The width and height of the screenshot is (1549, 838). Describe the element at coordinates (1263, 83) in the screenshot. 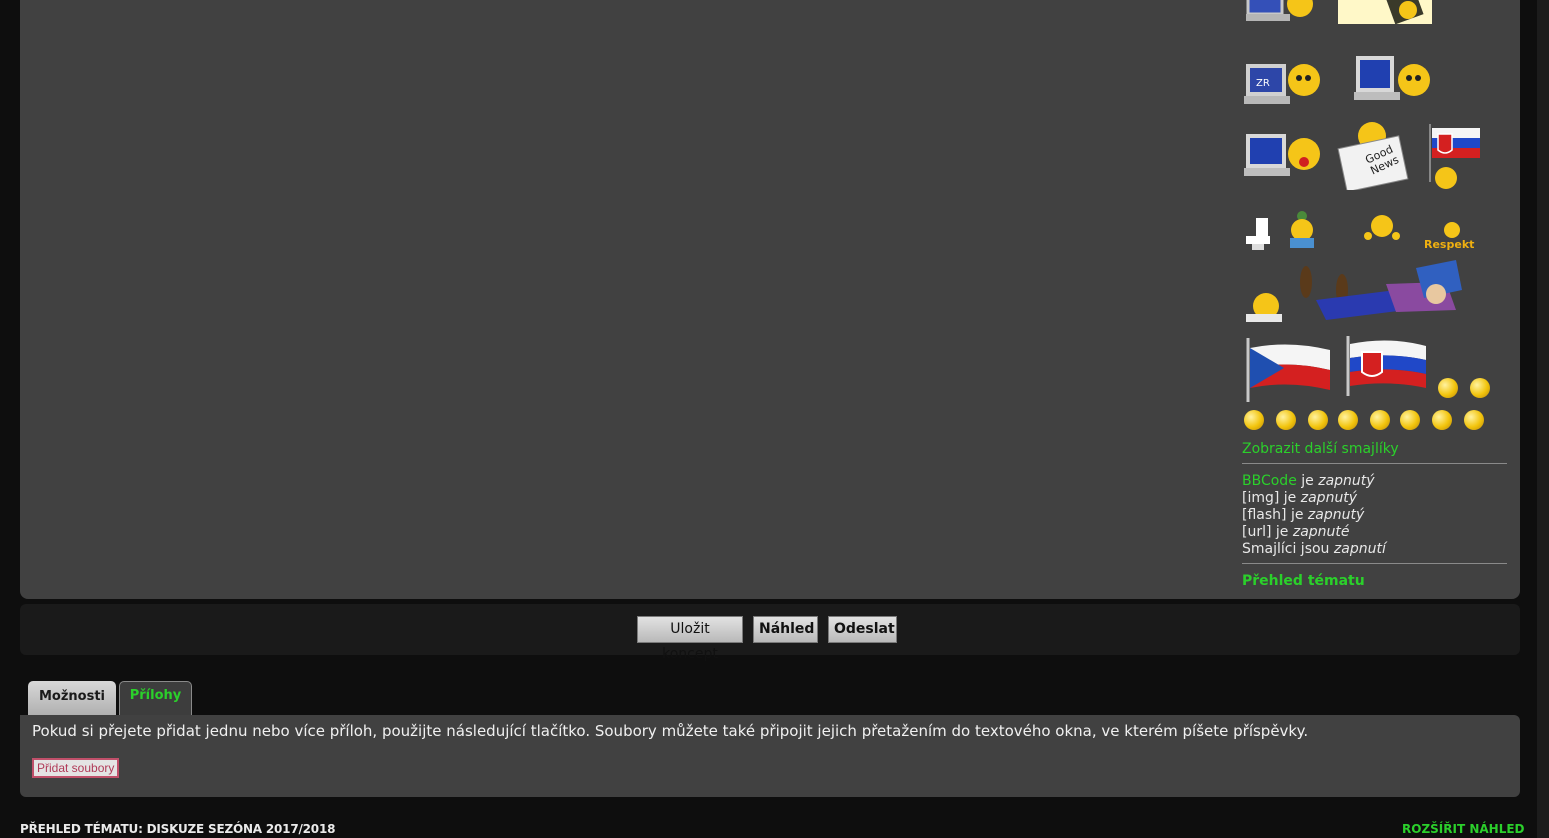

I see `svg-text: ZR` at that location.